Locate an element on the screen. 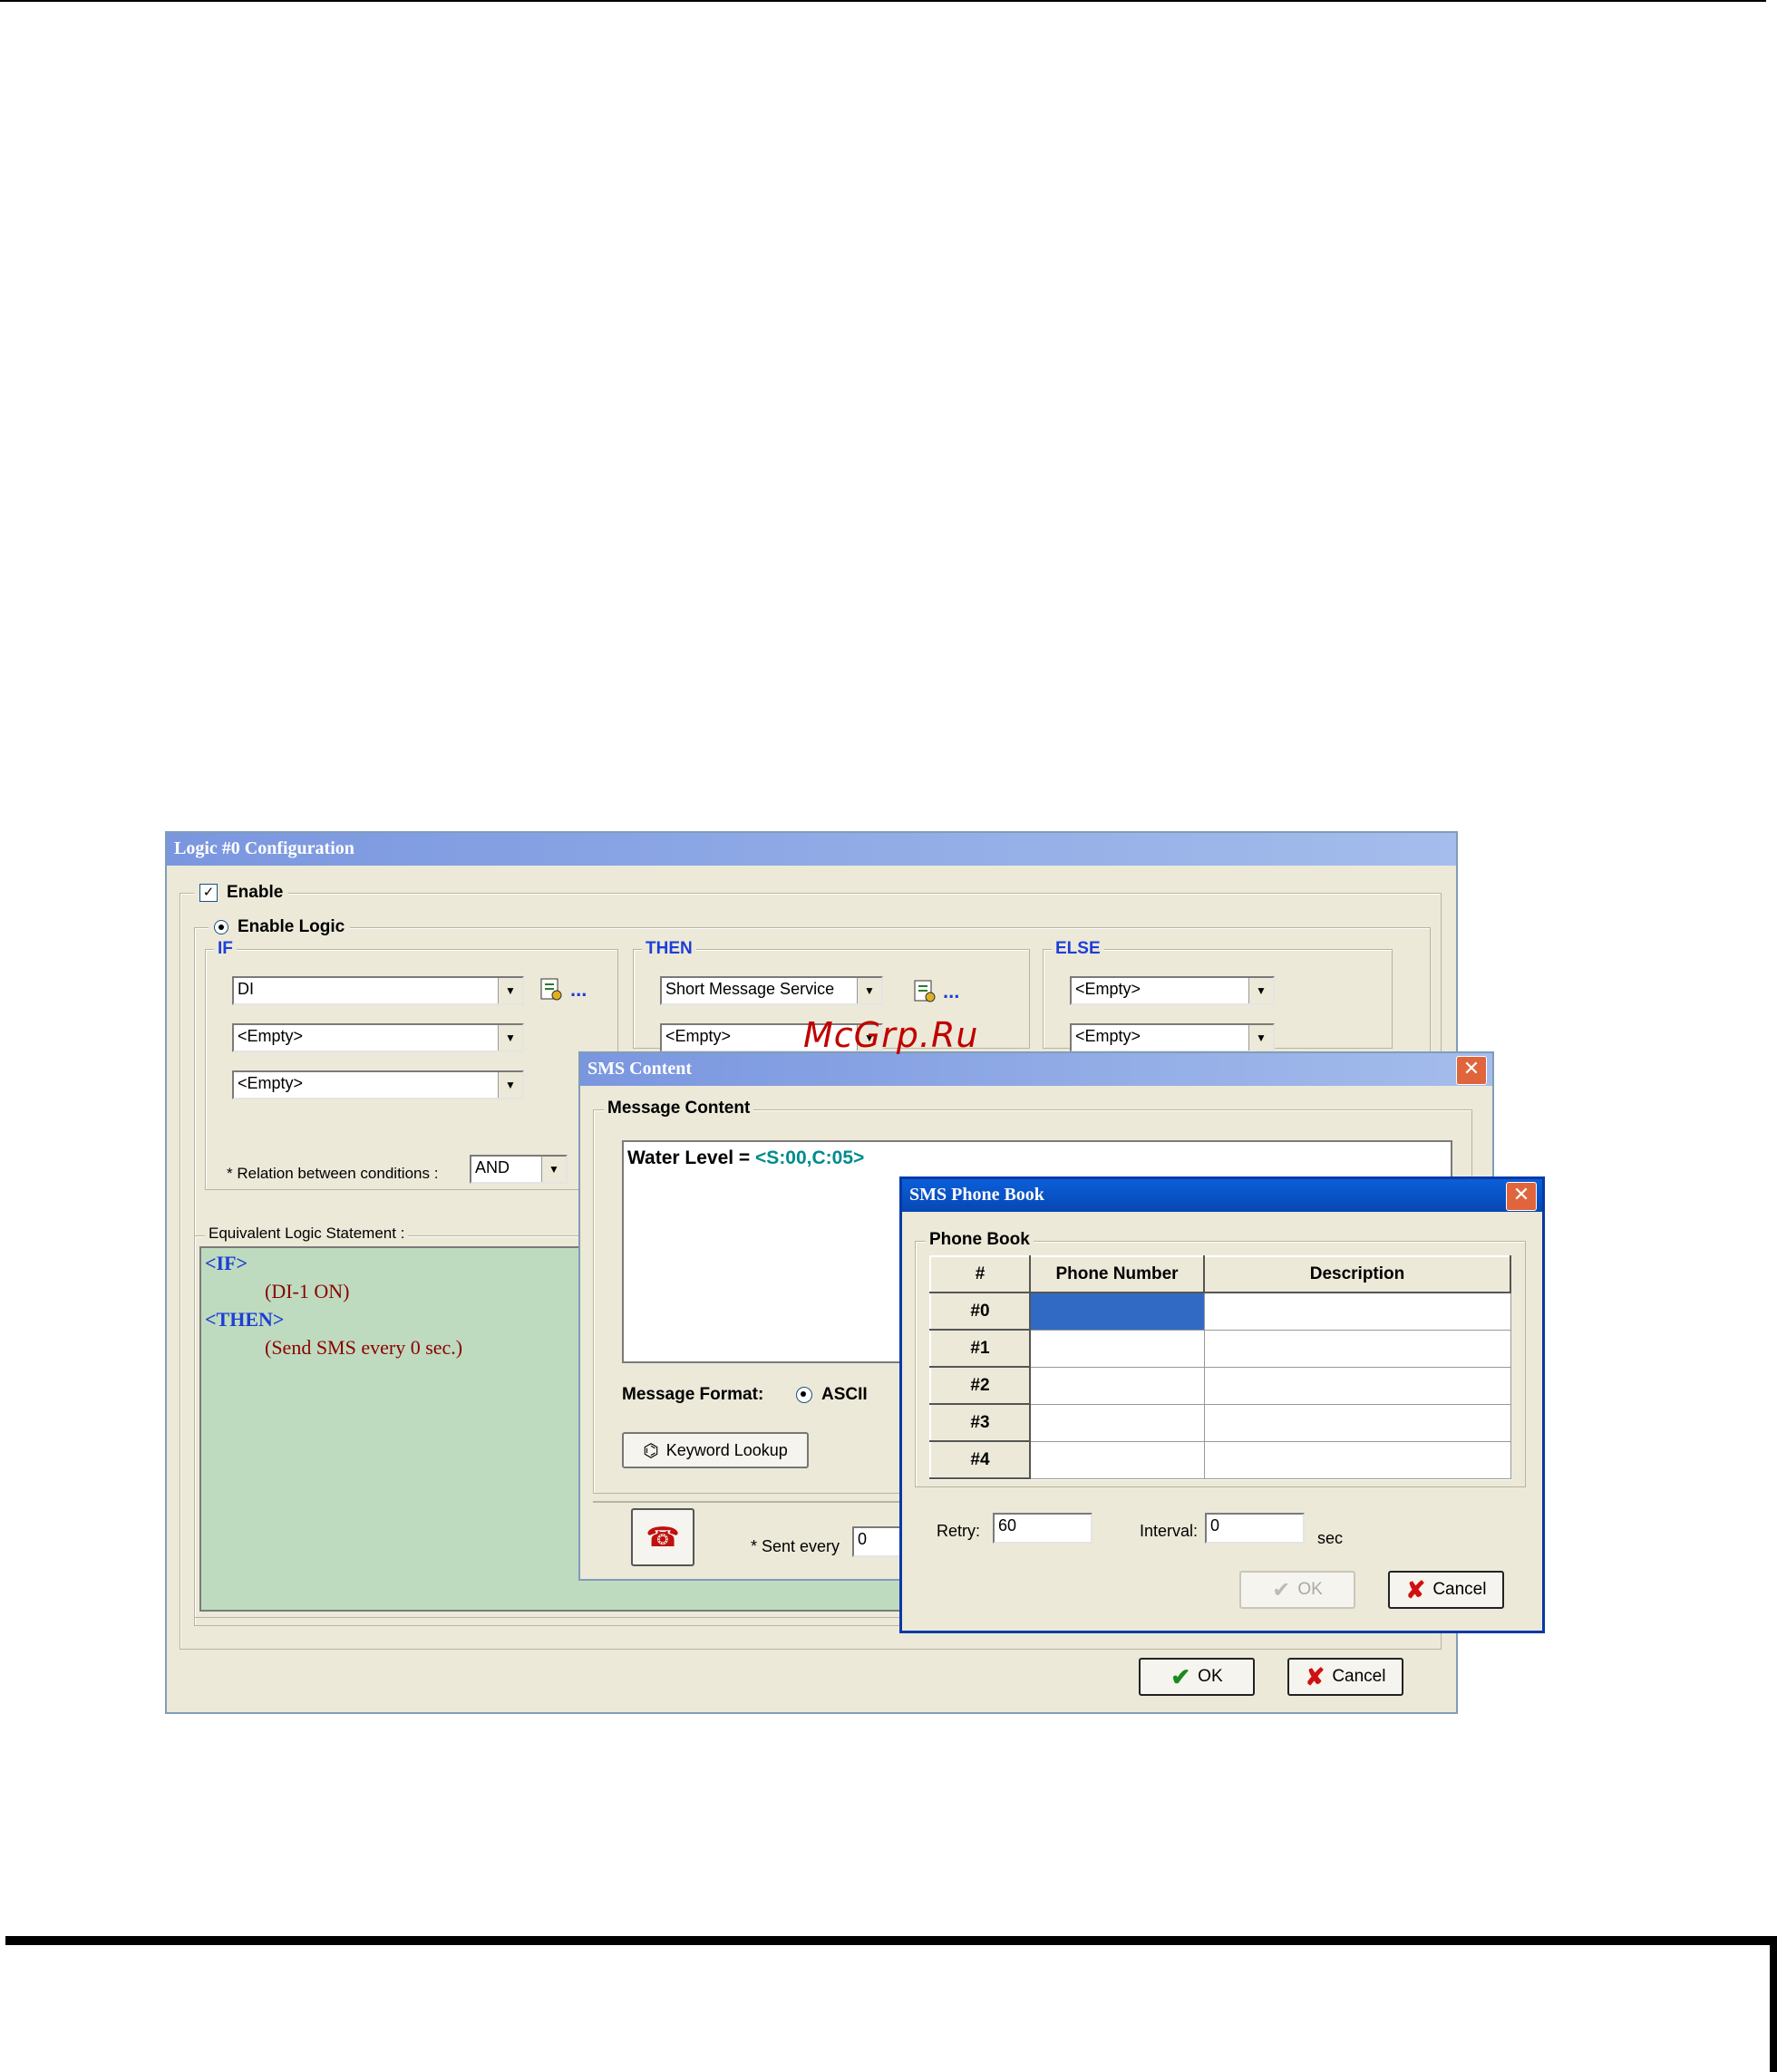 This screenshot has width=1777, height=2072. format-ascii-option: ASCII is located at coordinates (832, 1395).